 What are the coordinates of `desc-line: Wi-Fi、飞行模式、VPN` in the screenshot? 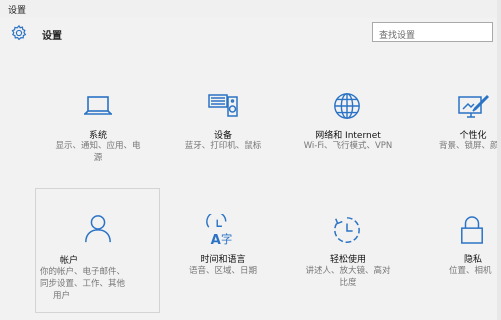 It's located at (348, 146).